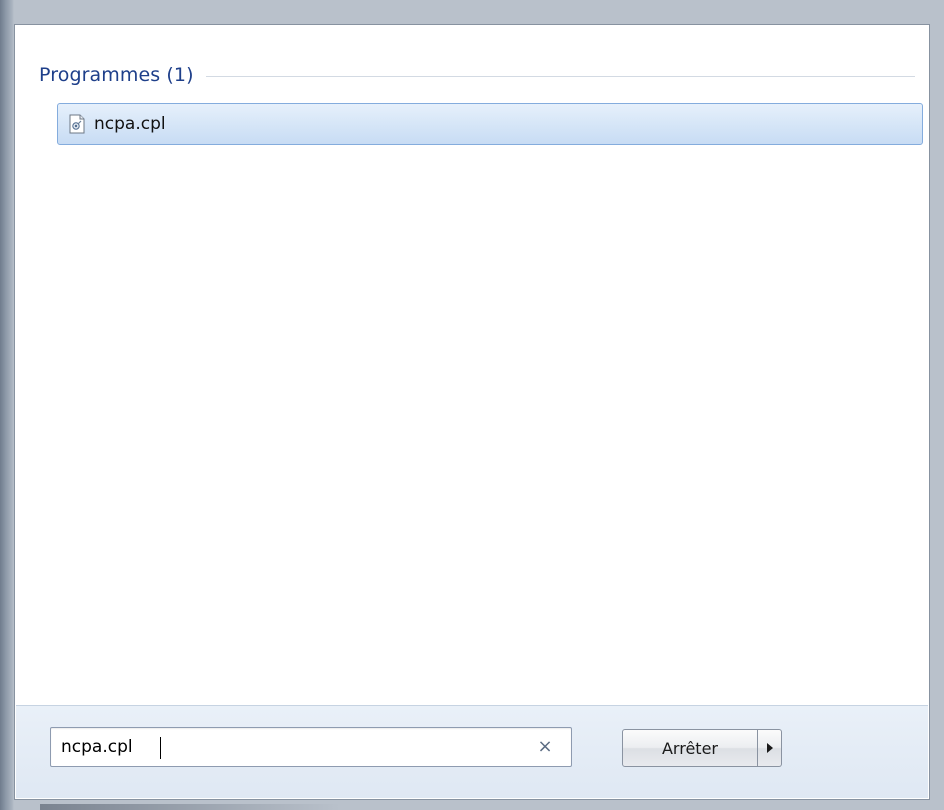 The image size is (944, 810). I want to click on text-caret, so click(160, 748).